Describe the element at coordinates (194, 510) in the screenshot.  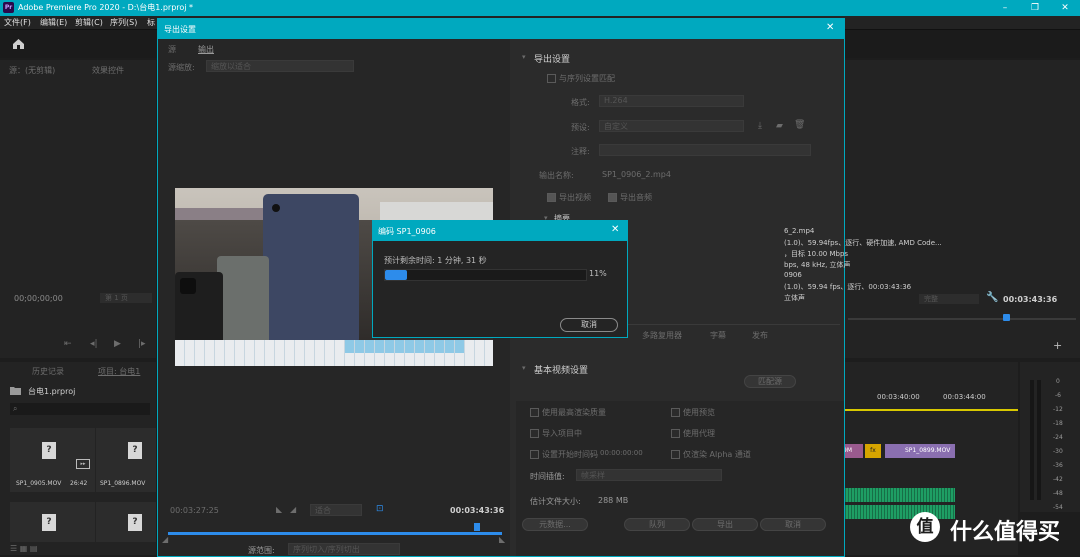
I see `in-timecode: 00:03:27:25` at that location.